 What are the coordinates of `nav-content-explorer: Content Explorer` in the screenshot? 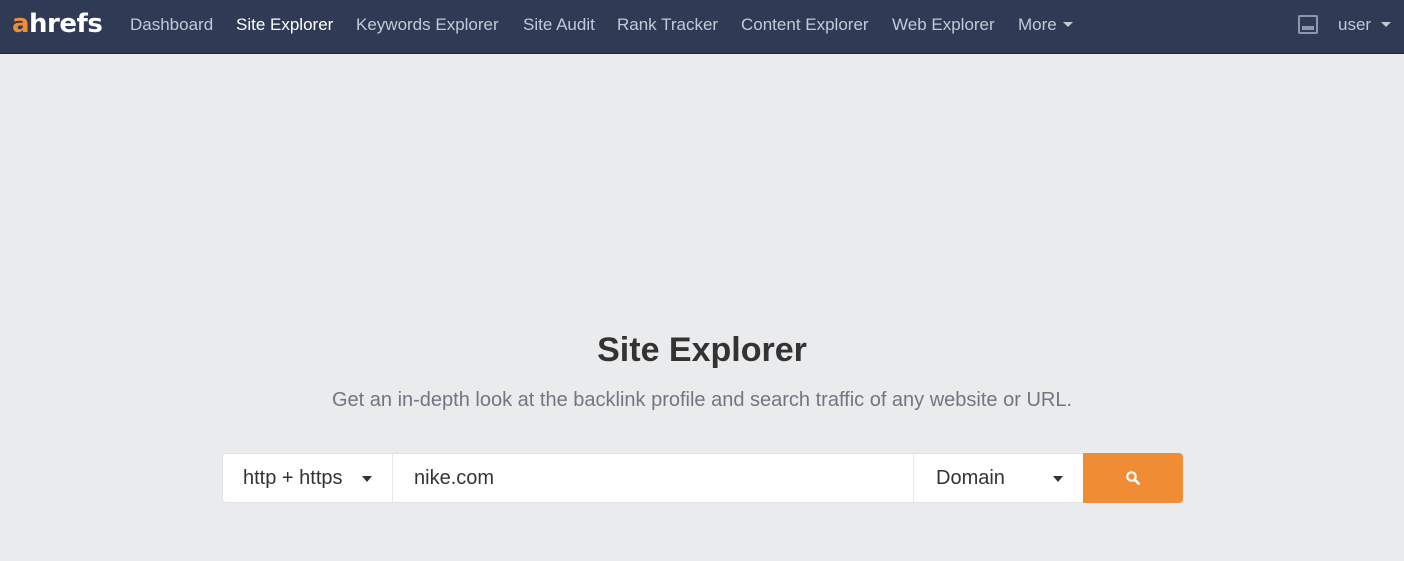 It's located at (805, 25).